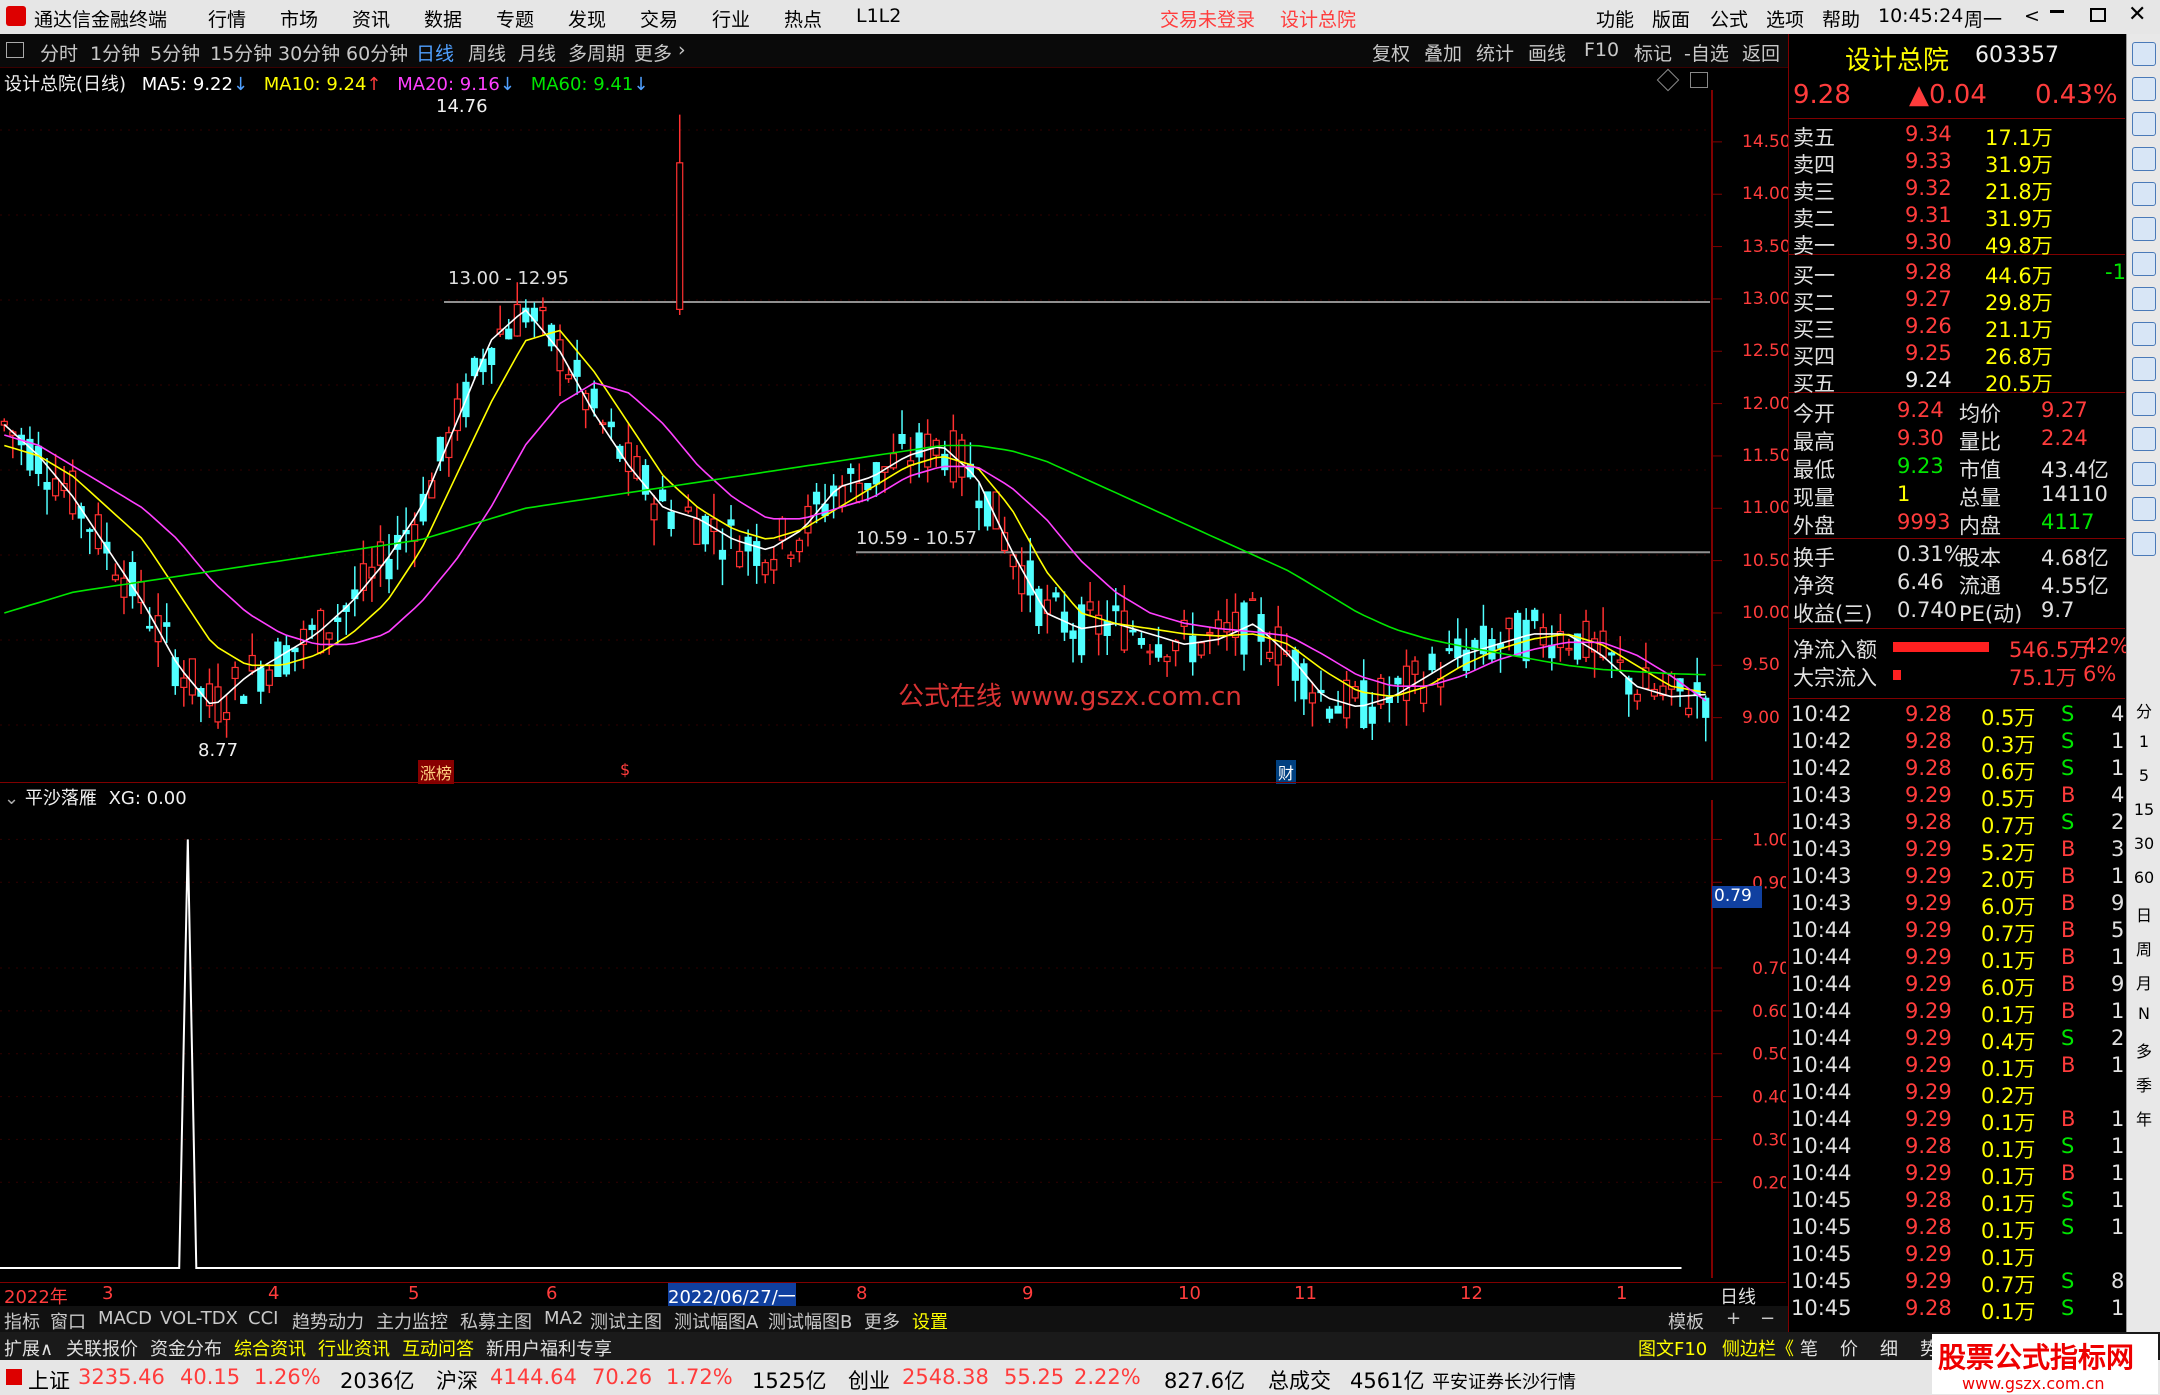  What do you see at coordinates (810, 1321) in the screenshot?
I see `tab-ceshifutub: 测试幅图B` at bounding box center [810, 1321].